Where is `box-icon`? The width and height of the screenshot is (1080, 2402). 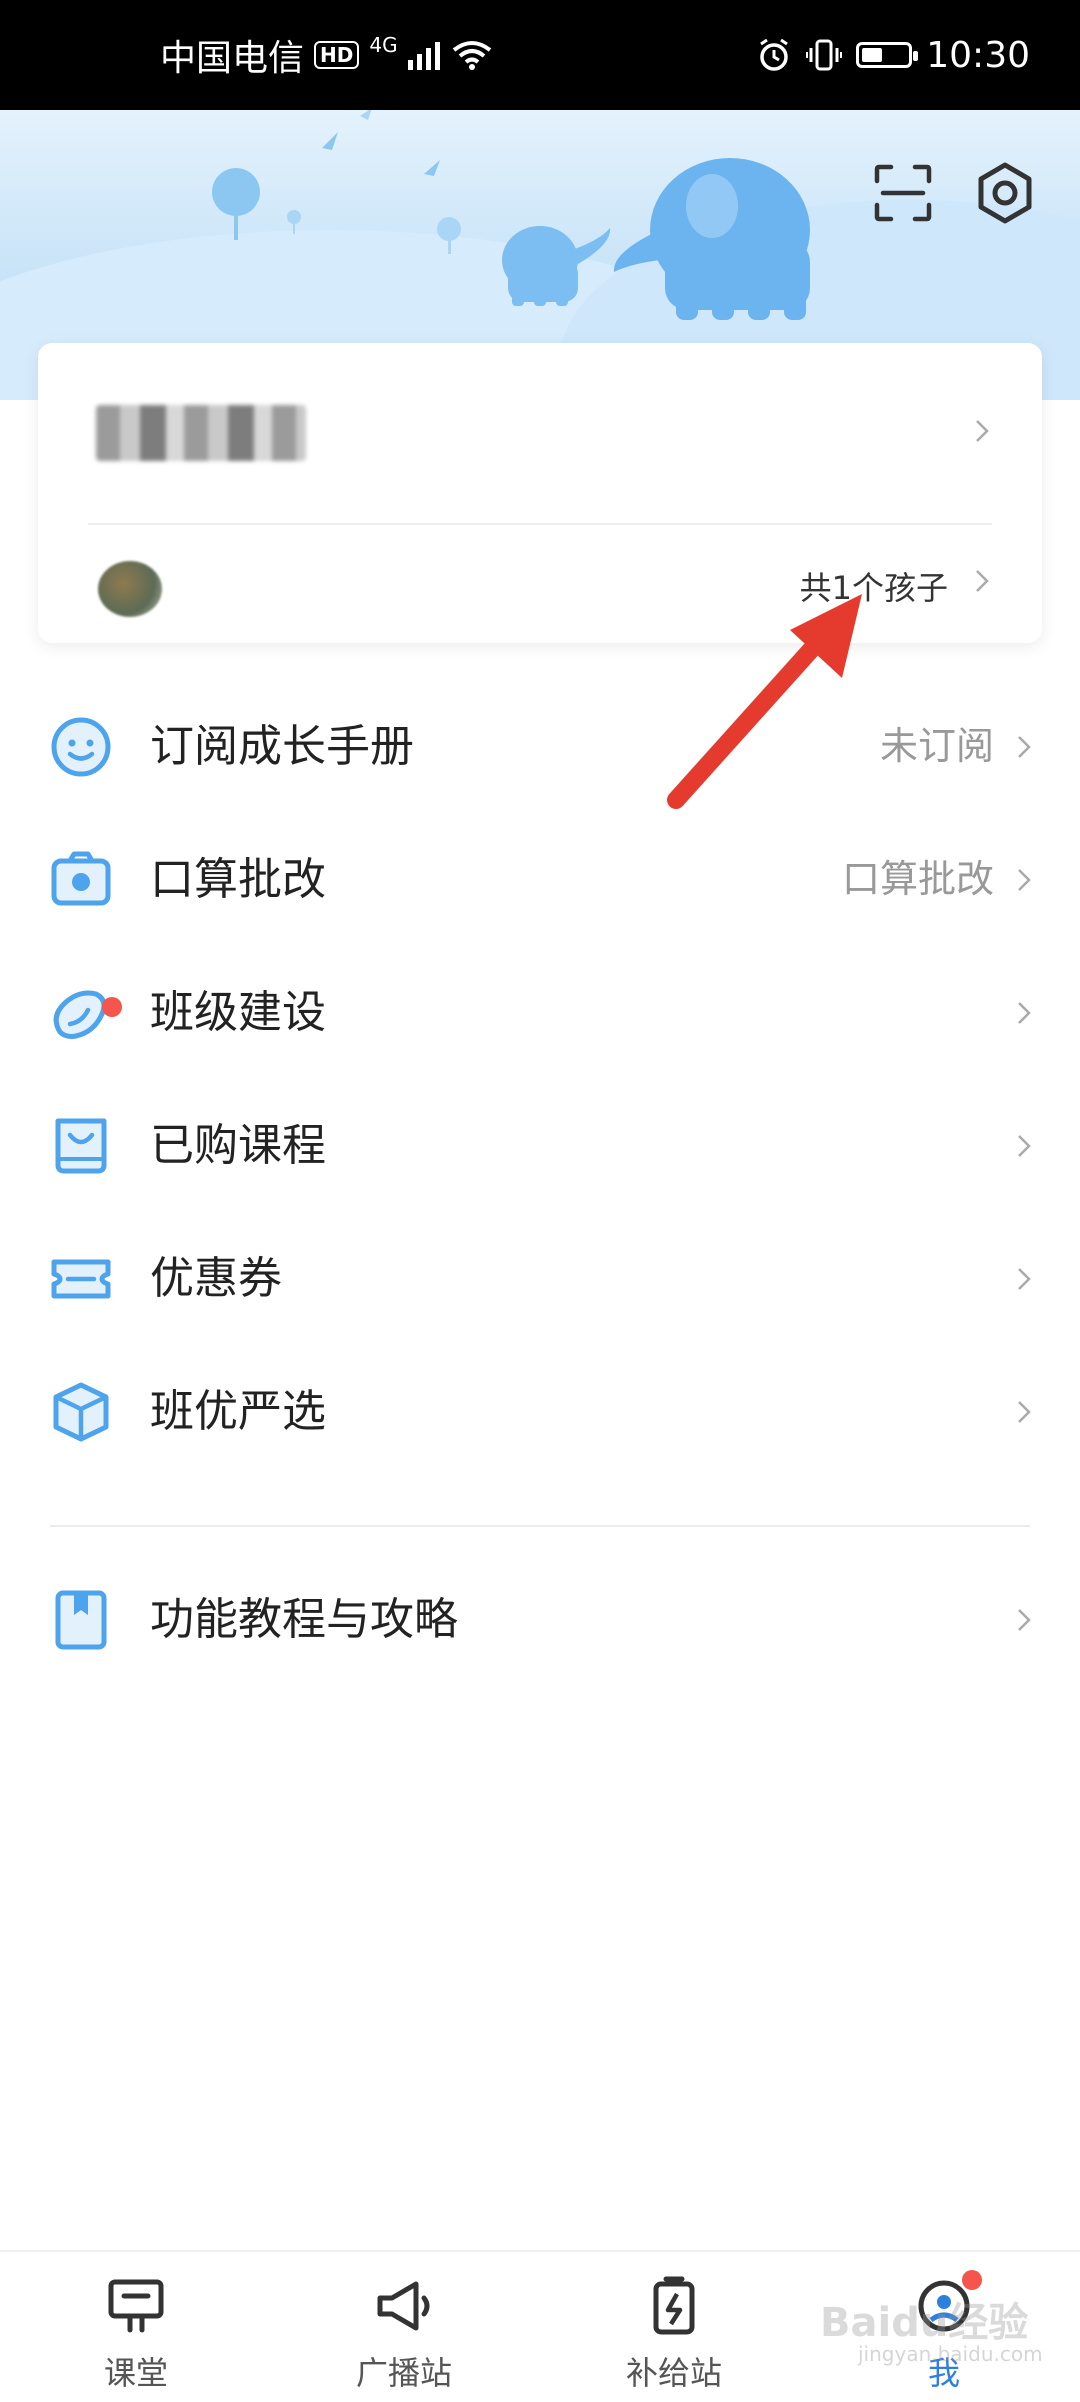
box-icon is located at coordinates (81, 1412).